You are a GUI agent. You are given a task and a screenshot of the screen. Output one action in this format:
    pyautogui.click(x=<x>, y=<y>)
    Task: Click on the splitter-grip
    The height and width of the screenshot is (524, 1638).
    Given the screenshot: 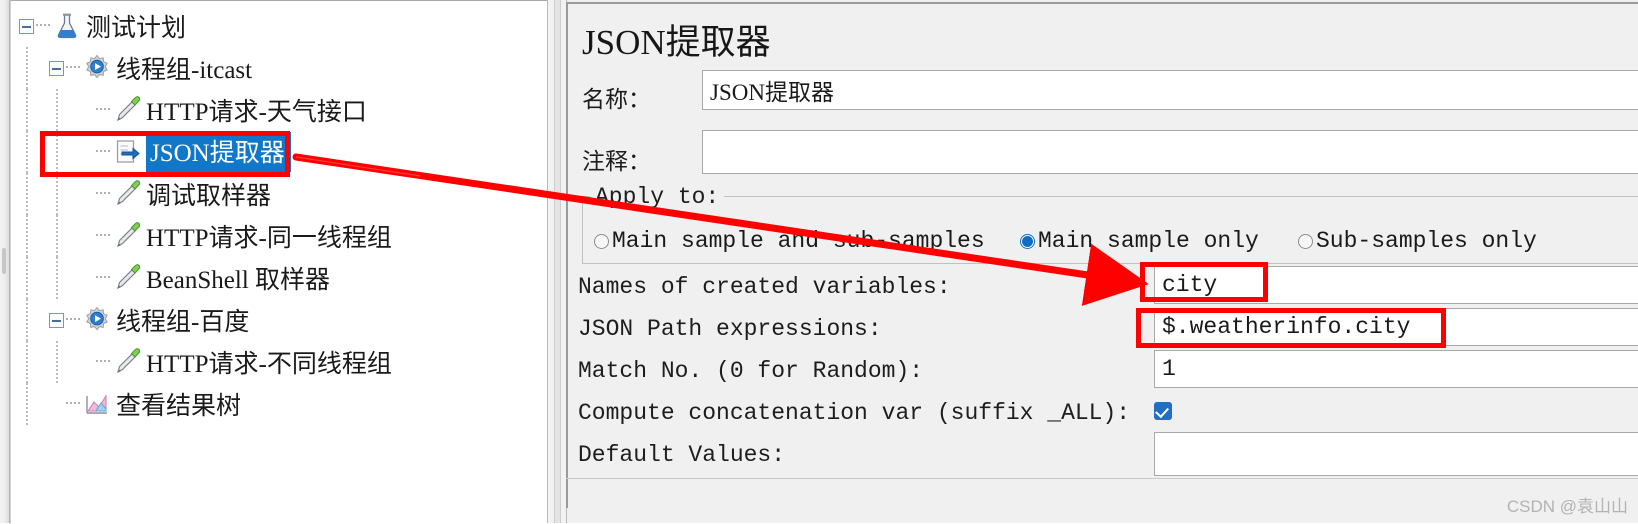 What is the action you would take?
    pyautogui.click(x=4, y=261)
    